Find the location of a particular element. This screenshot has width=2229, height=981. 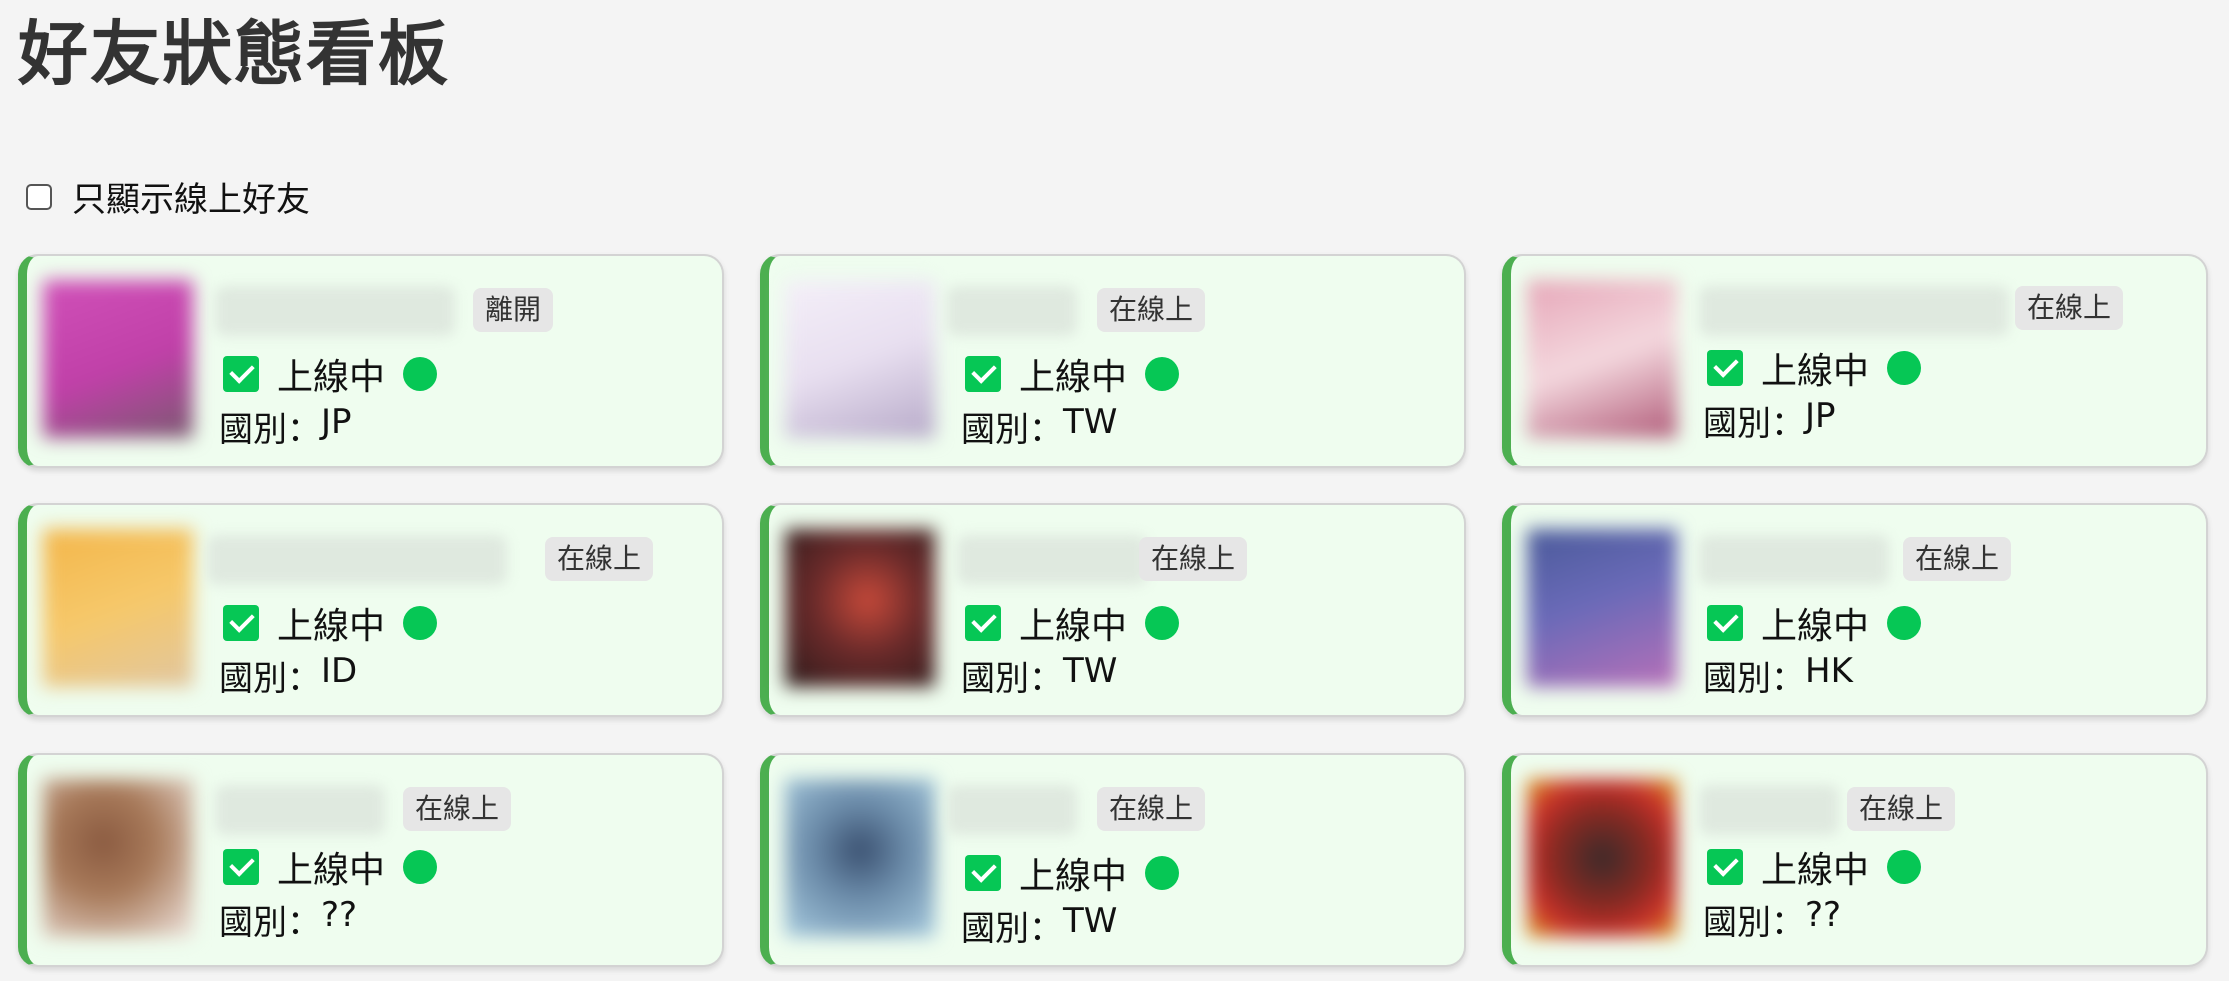

friend-card: 在線上 上線中 國別： ID is located at coordinates (371, 610).